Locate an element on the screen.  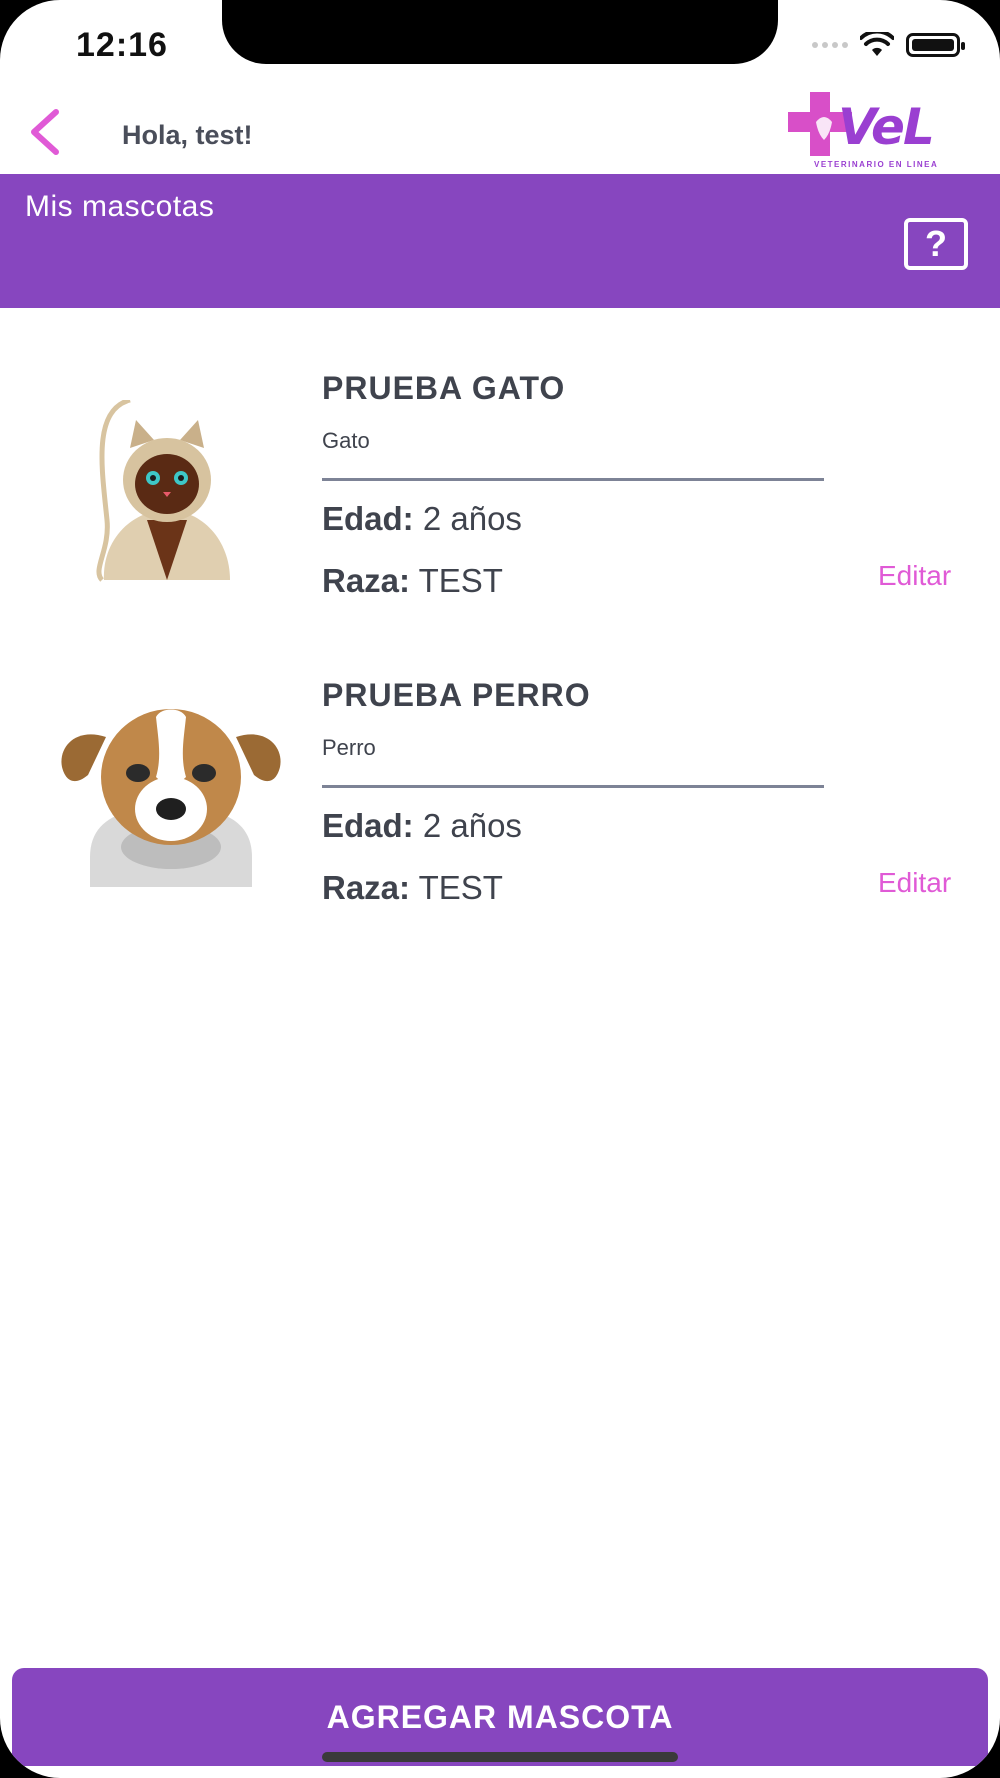
page-title: Mis mascotas is located at coordinates (120, 206).